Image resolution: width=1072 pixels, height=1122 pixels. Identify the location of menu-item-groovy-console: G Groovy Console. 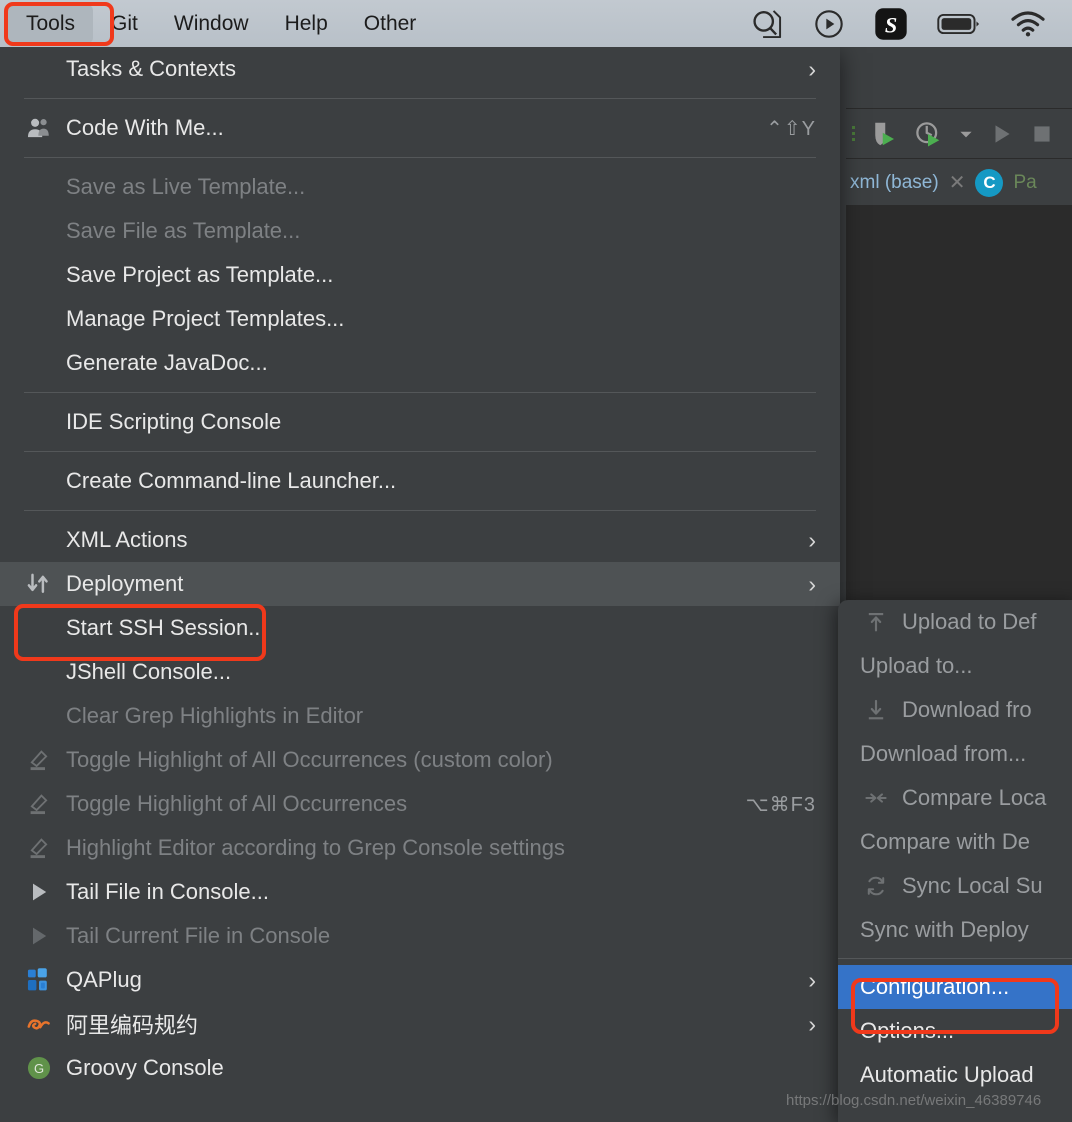
(420, 1068).